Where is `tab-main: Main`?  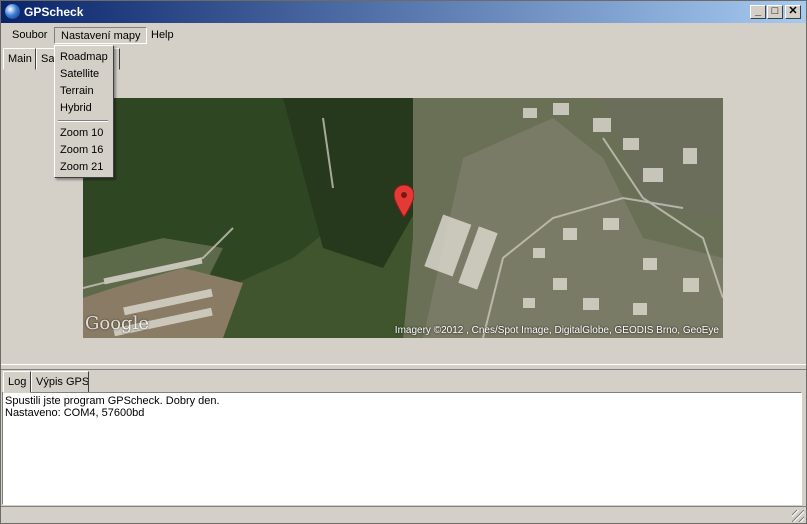 tab-main: Main is located at coordinates (19, 59).